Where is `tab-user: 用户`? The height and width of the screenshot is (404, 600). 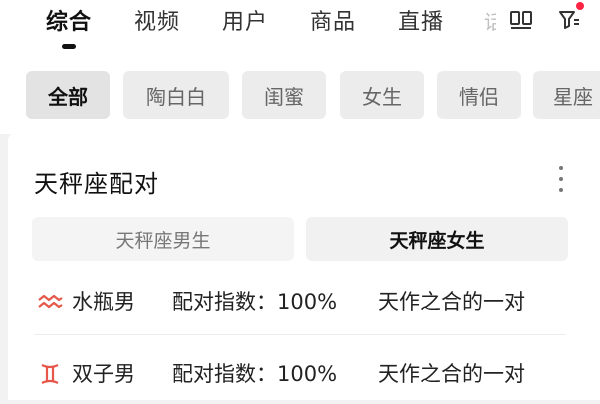
tab-user: 用户 is located at coordinates (245, 20).